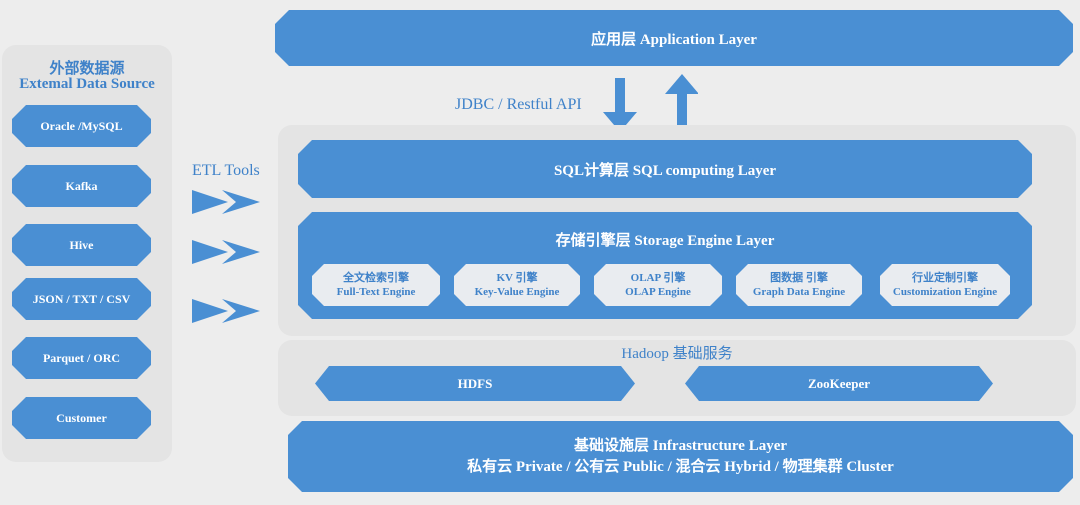 The image size is (1080, 505). What do you see at coordinates (517, 278) in the screenshot?
I see `engine-cn: KV 引擎` at bounding box center [517, 278].